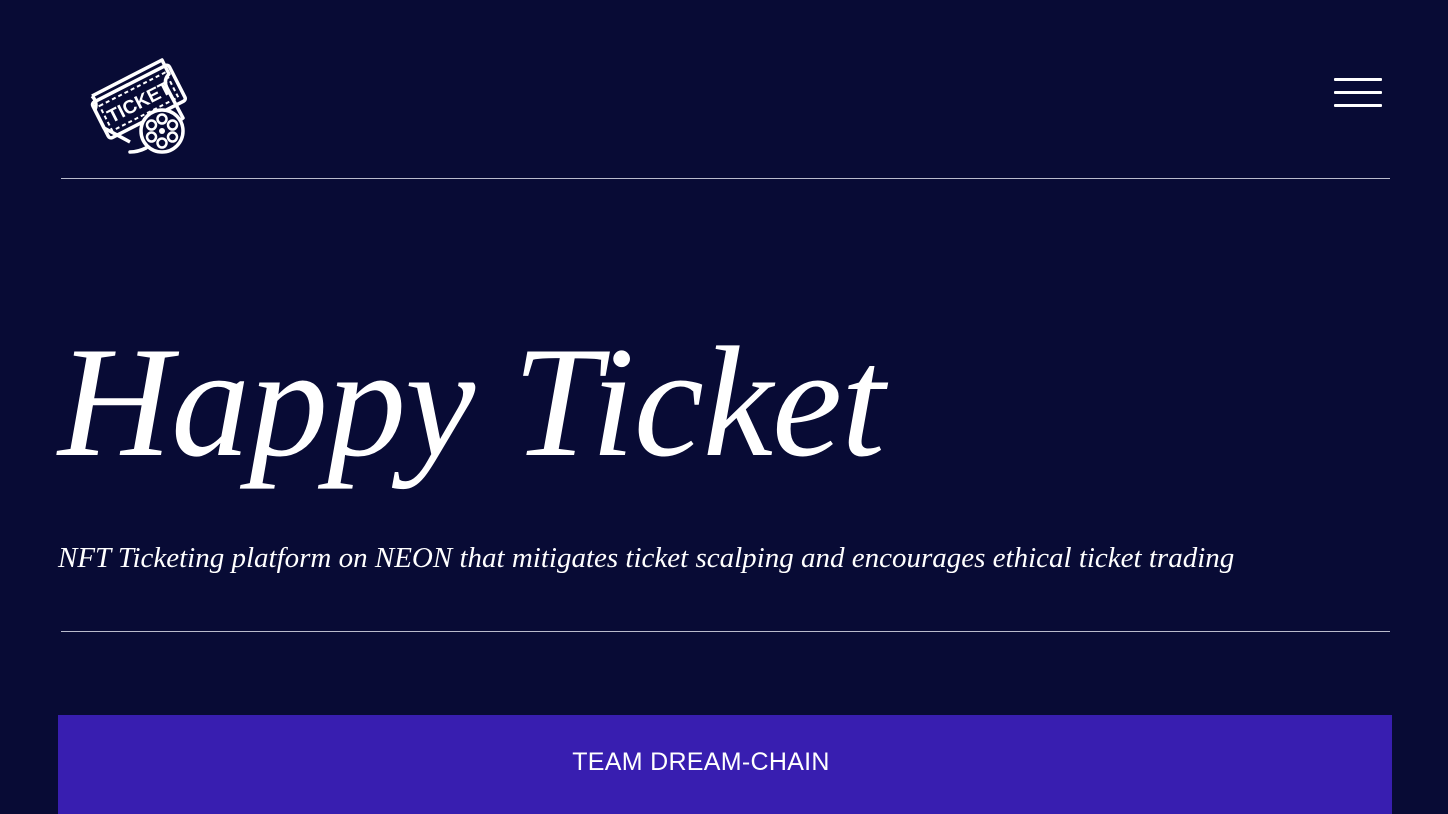 The height and width of the screenshot is (814, 1448). What do you see at coordinates (138, 106) in the screenshot?
I see `ticket-logo-icon: TICKET` at bounding box center [138, 106].